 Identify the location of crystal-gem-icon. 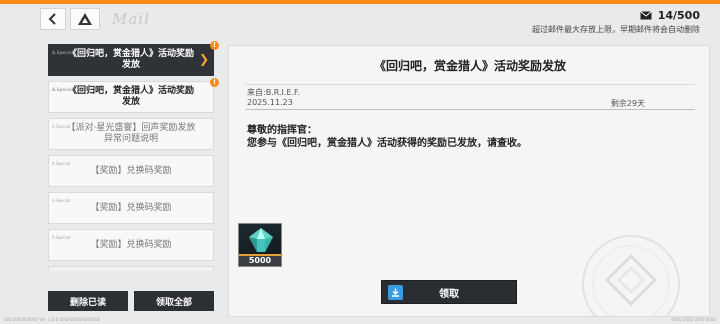
(261, 240).